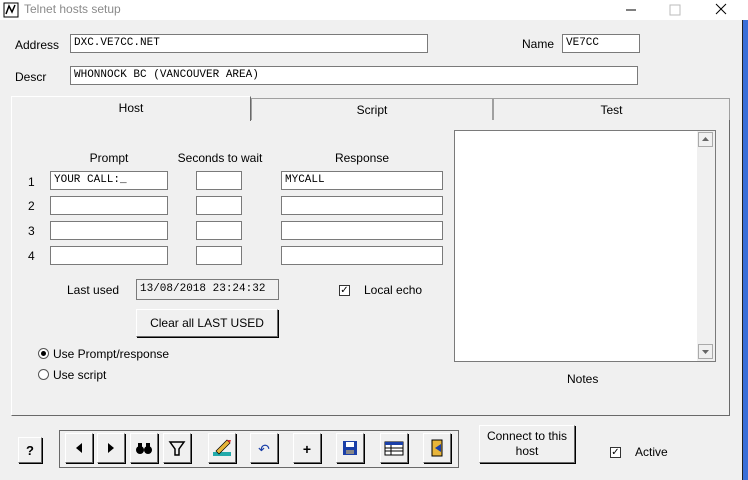 Image resolution: width=748 pixels, height=480 pixels. What do you see at coordinates (362, 158) in the screenshot?
I see `response-column-header: Response` at bounding box center [362, 158].